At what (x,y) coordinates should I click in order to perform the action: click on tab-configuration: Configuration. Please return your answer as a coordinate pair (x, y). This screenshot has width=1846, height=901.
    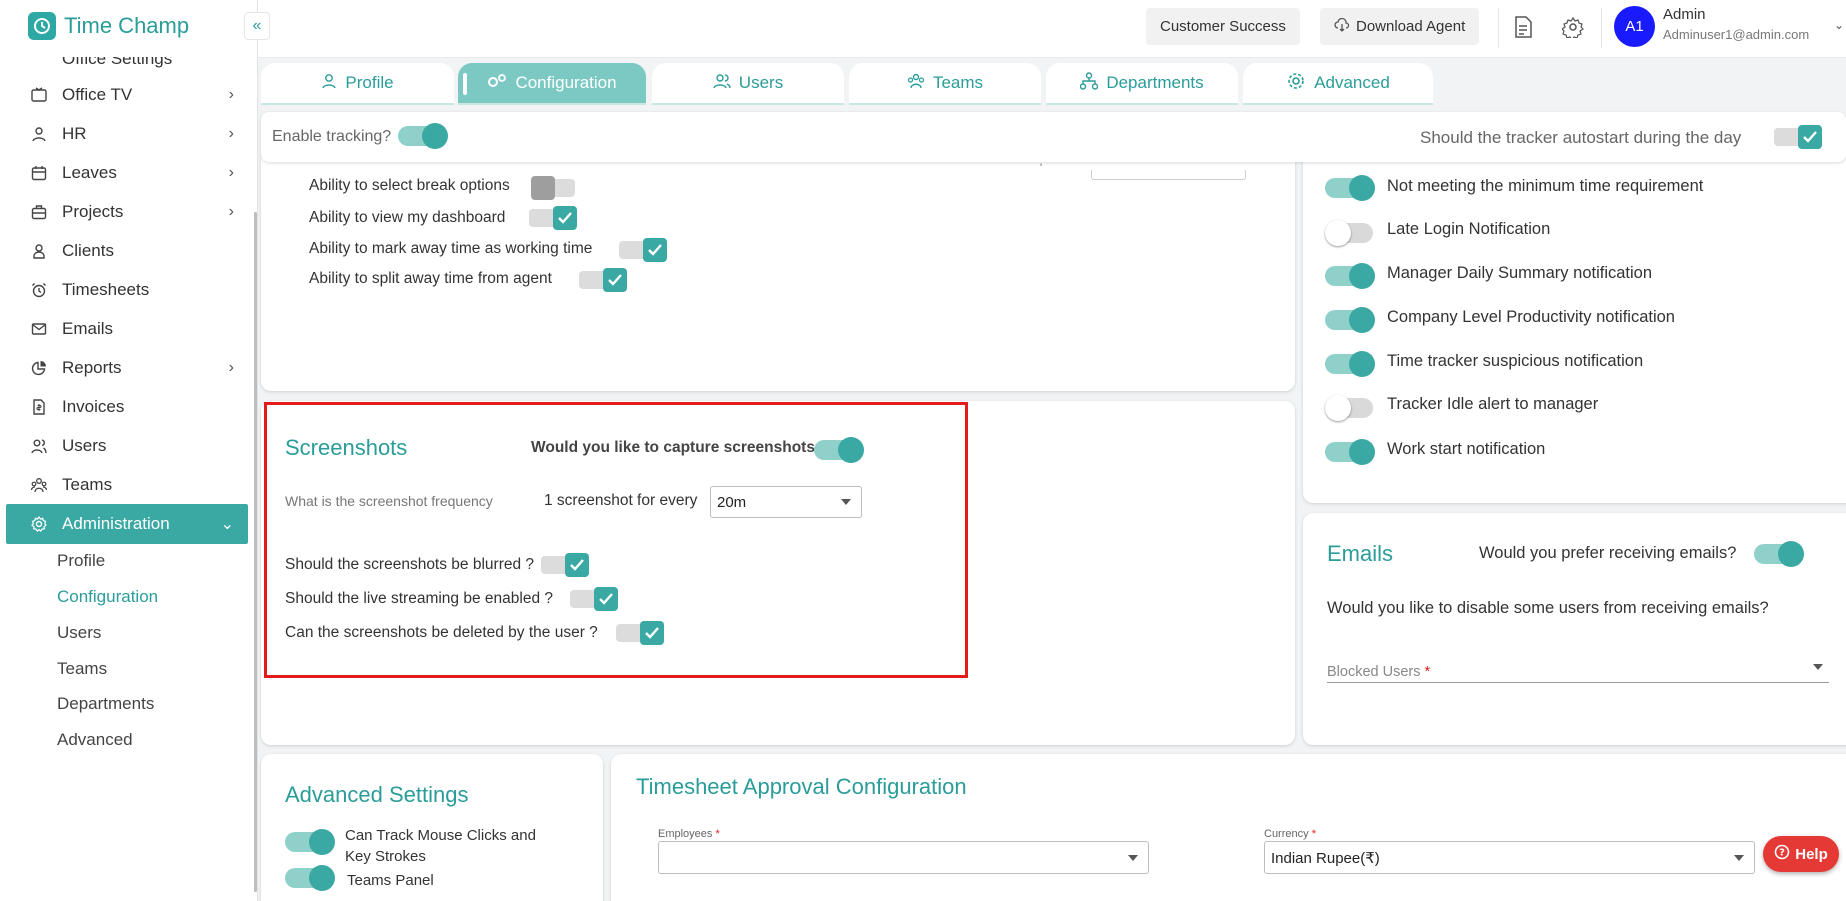
    Looking at the image, I should click on (552, 84).